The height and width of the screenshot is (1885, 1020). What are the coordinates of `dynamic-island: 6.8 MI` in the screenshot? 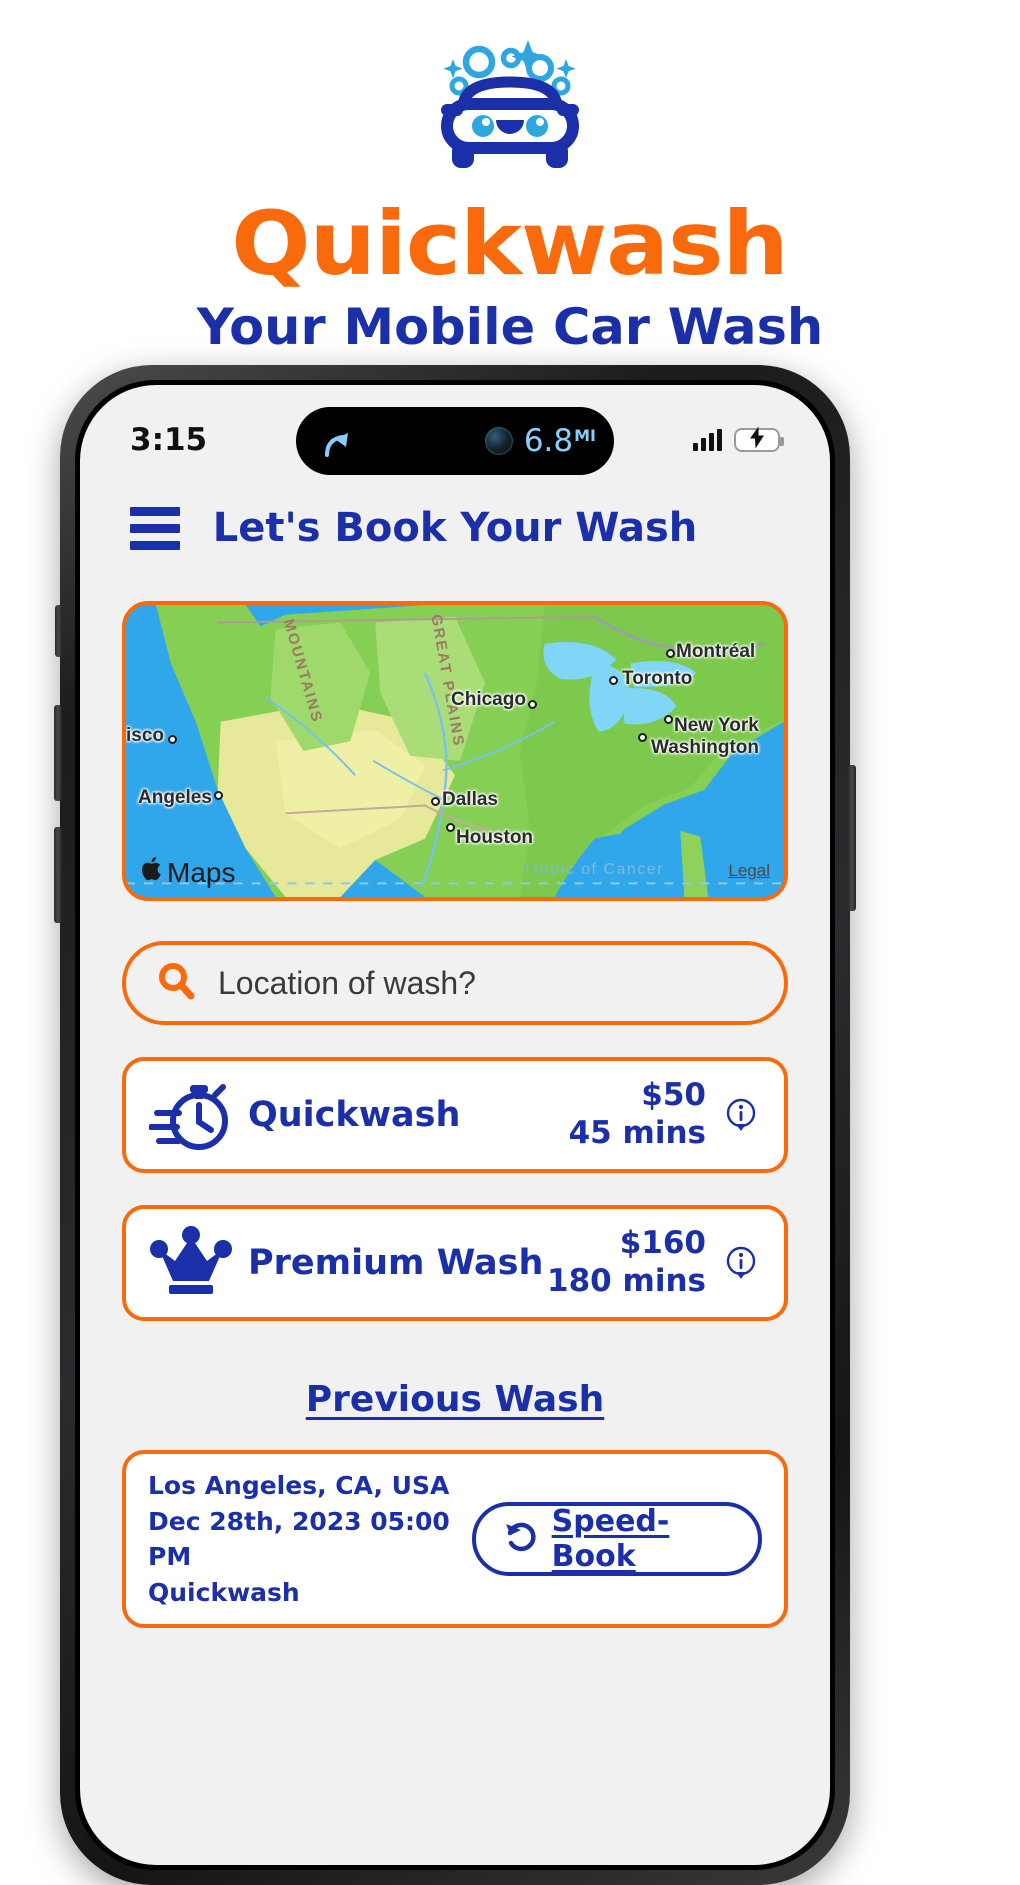 It's located at (455, 441).